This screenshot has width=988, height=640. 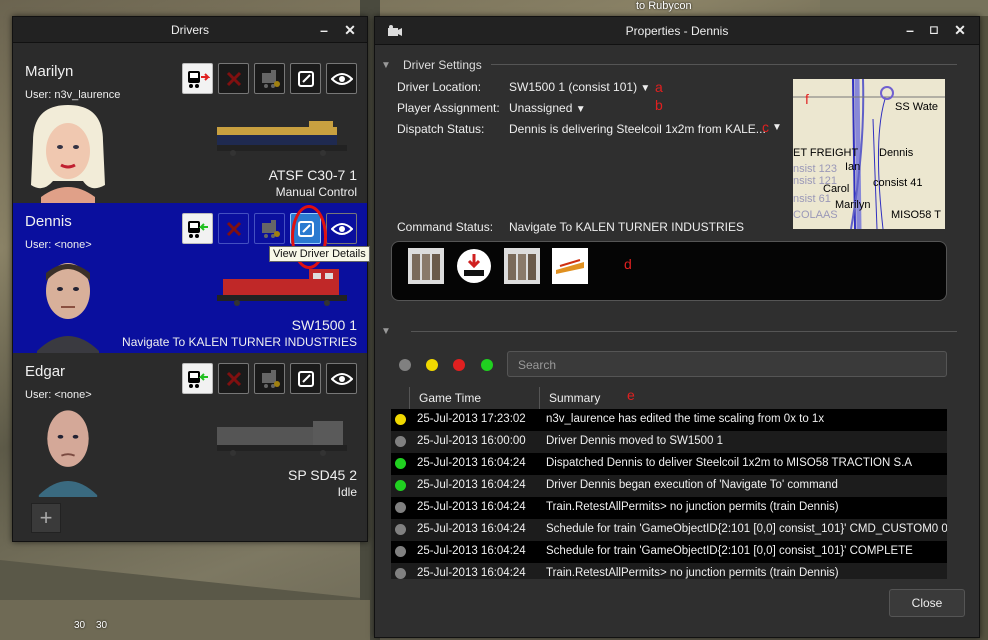 I want to click on command-status-value: Navigate To KALEN TURNER INDUSTRIES, so click(x=626, y=227).